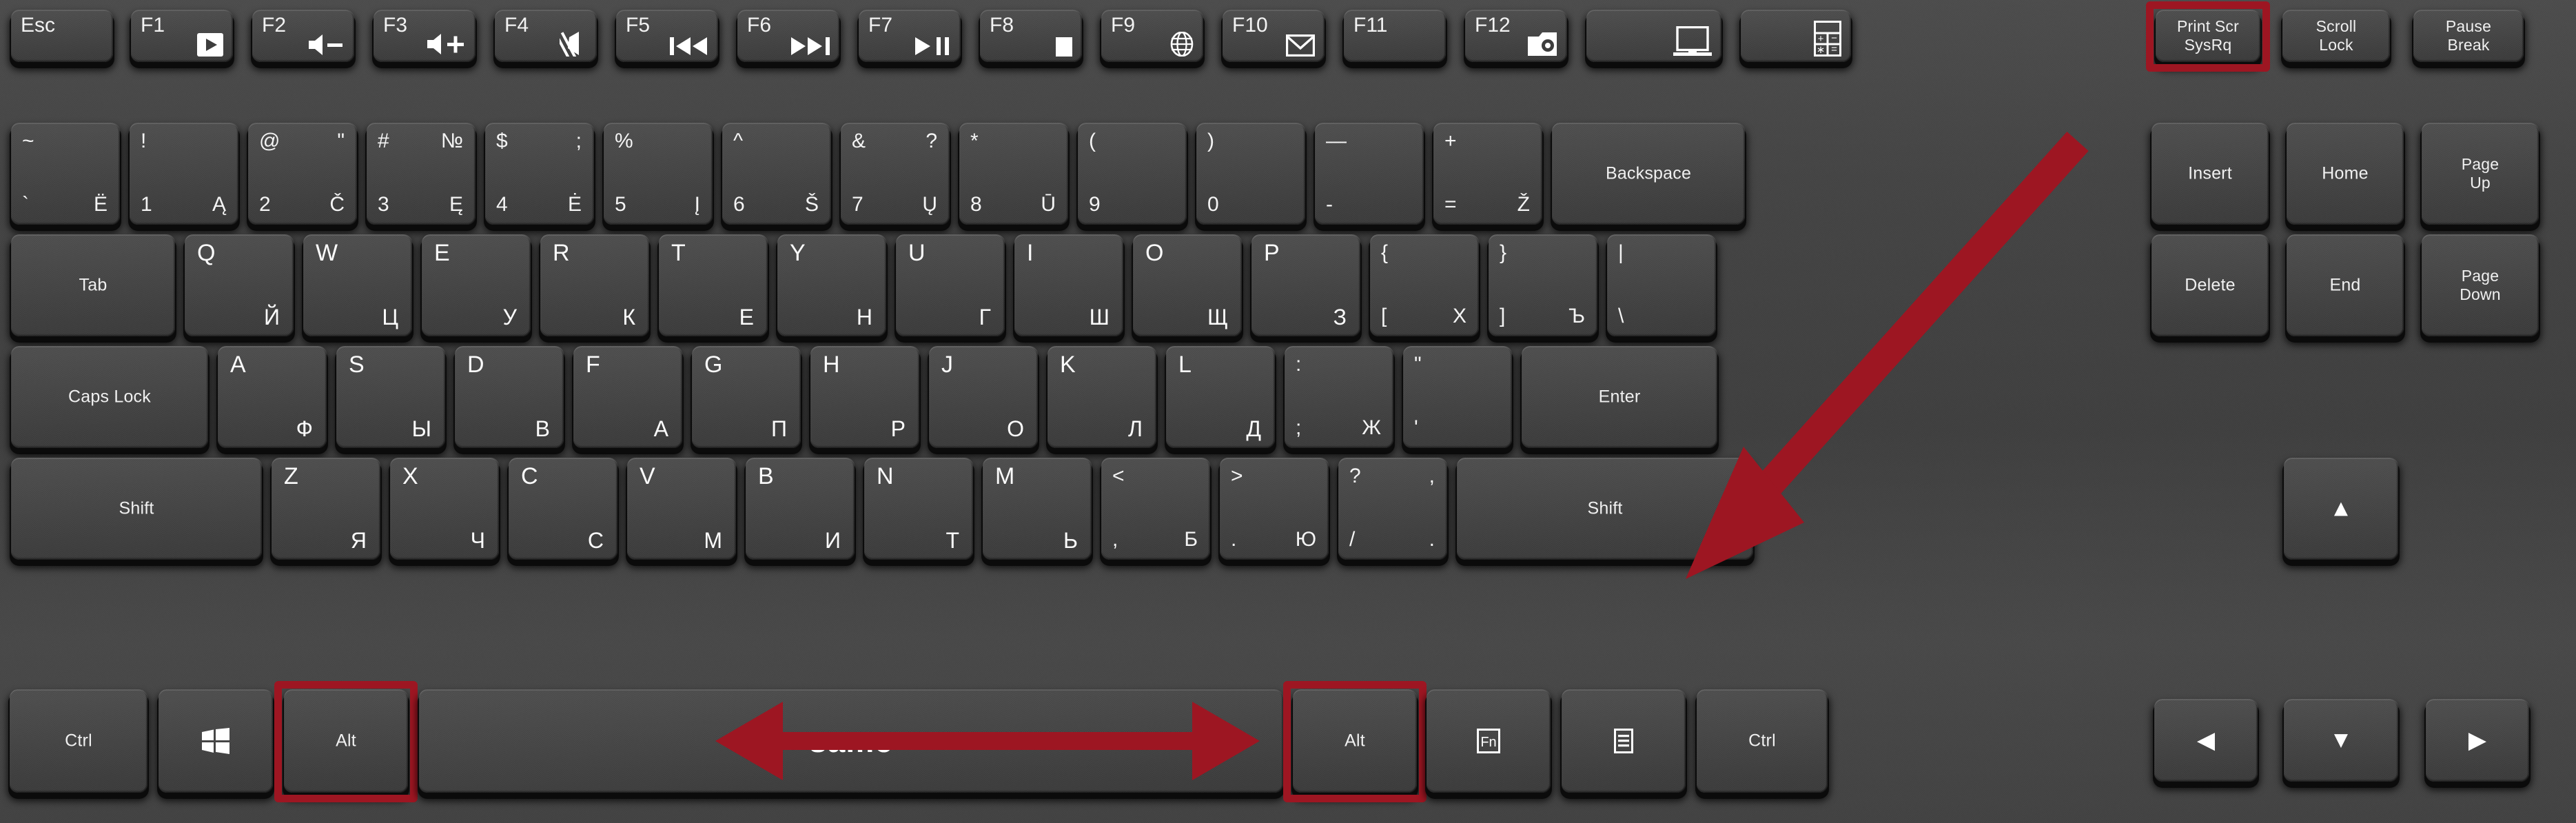  Describe the element at coordinates (1424, 285) in the screenshot. I see `key-bracket-left: {[Х` at that location.